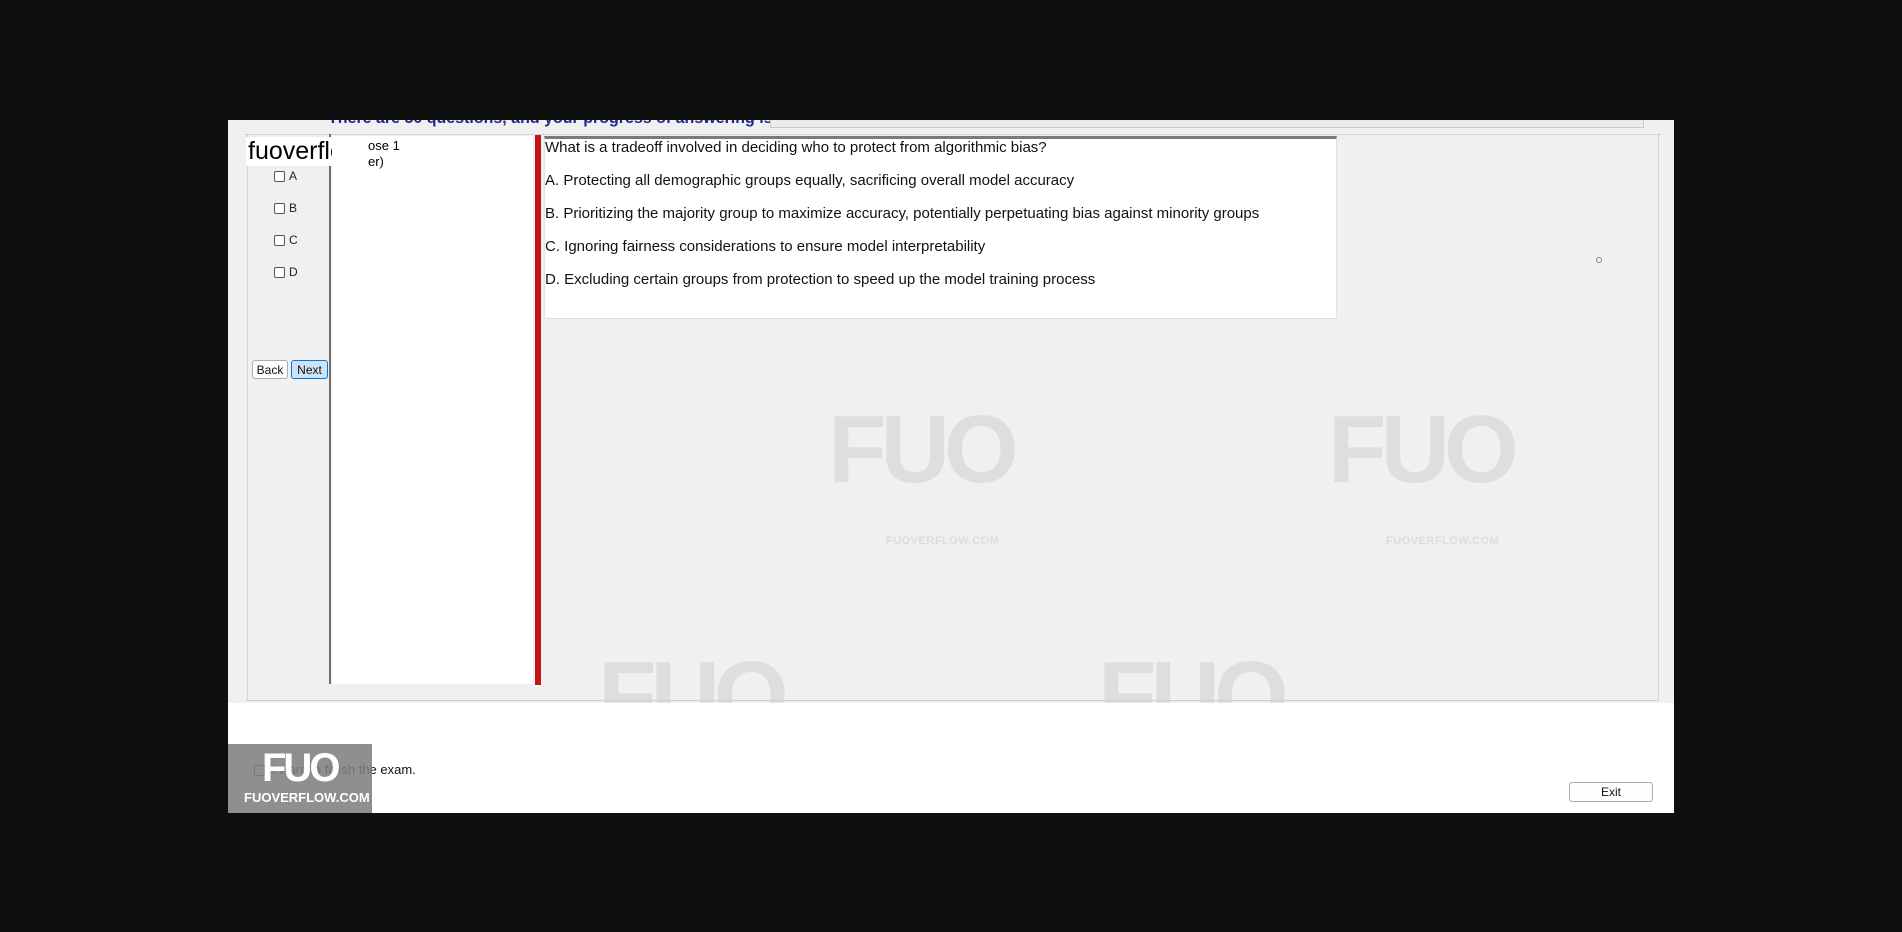  Describe the element at coordinates (951, 758) in the screenshot. I see `footer` at that location.